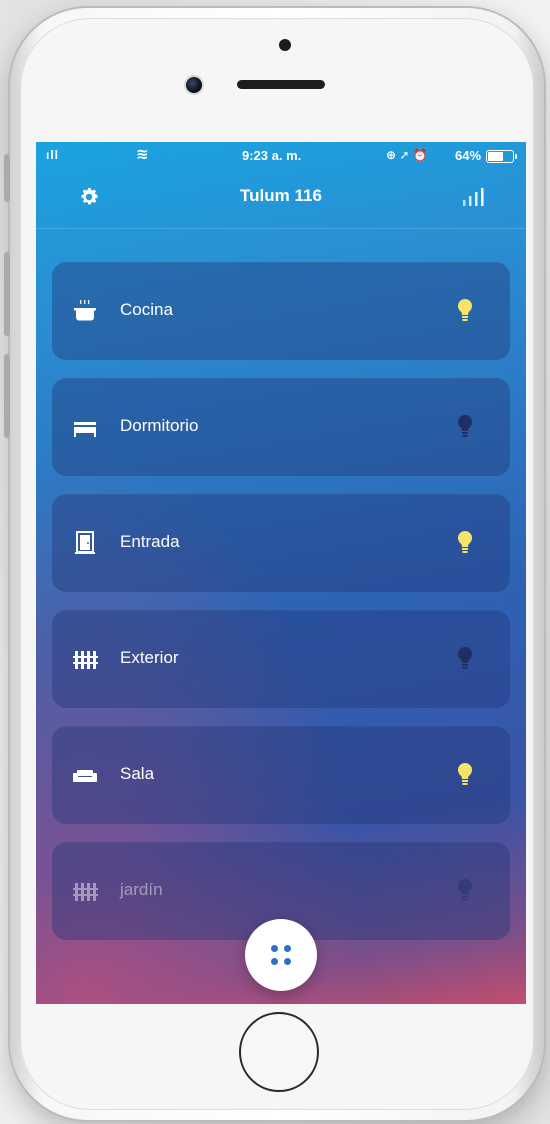 This screenshot has height=1124, width=550. What do you see at coordinates (281, 311) in the screenshot?
I see `room-card-cocina: Cocina` at bounding box center [281, 311].